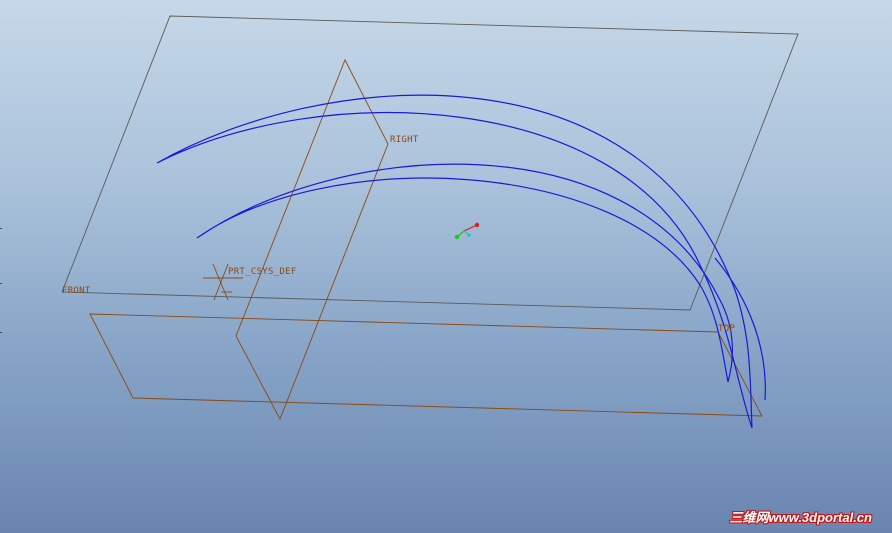 This screenshot has width=892, height=533. Describe the element at coordinates (262, 272) in the screenshot. I see `csys-label: PRT_CSYS_DEF` at that location.